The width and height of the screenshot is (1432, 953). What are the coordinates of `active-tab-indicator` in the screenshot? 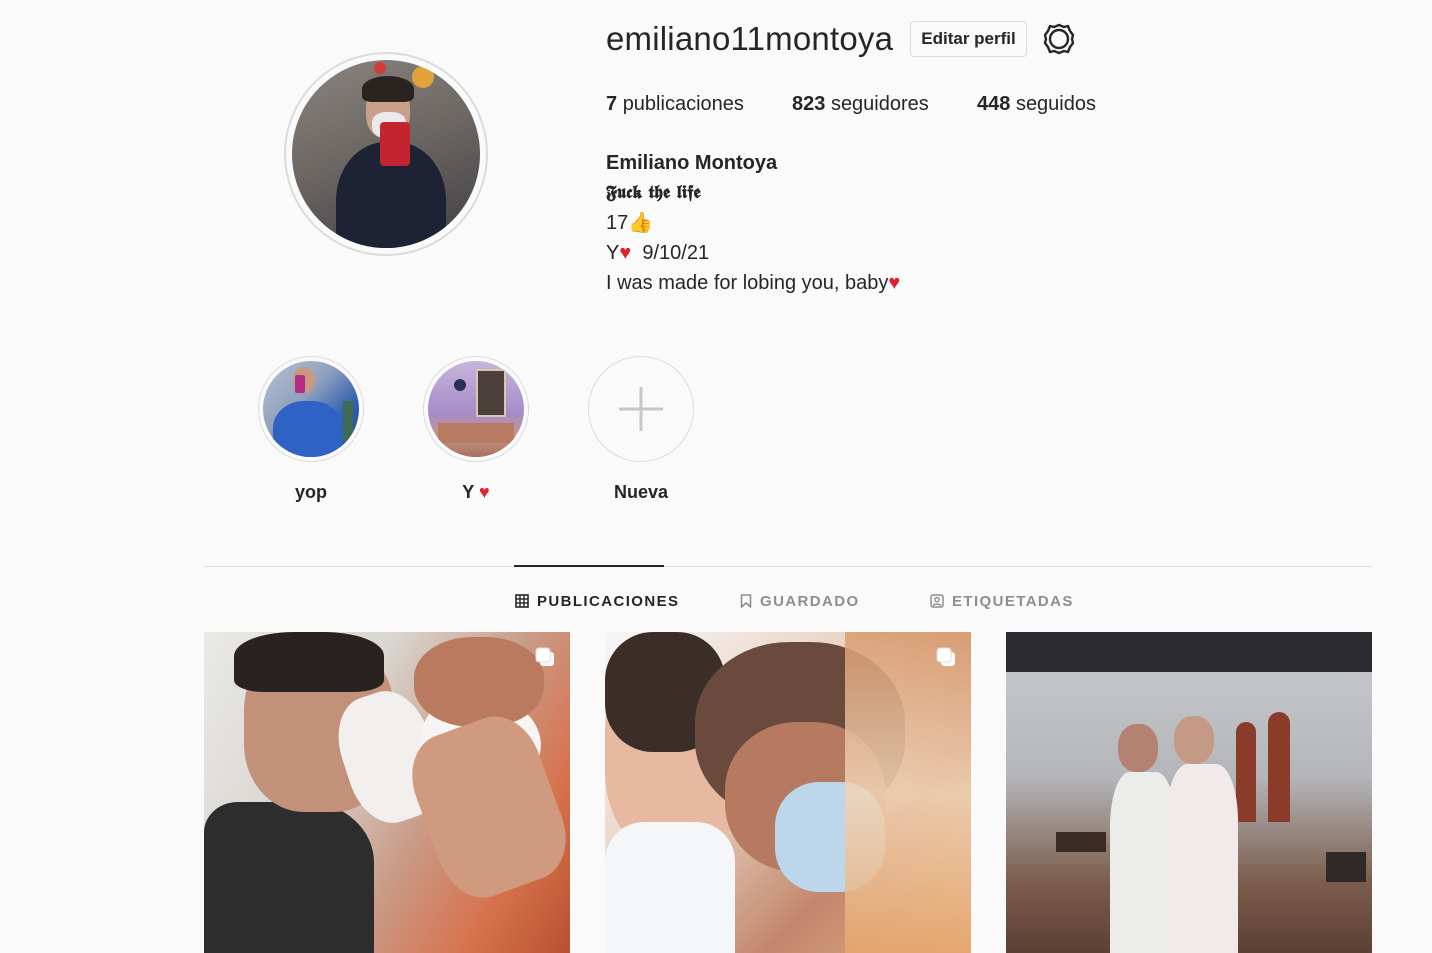 It's located at (589, 566).